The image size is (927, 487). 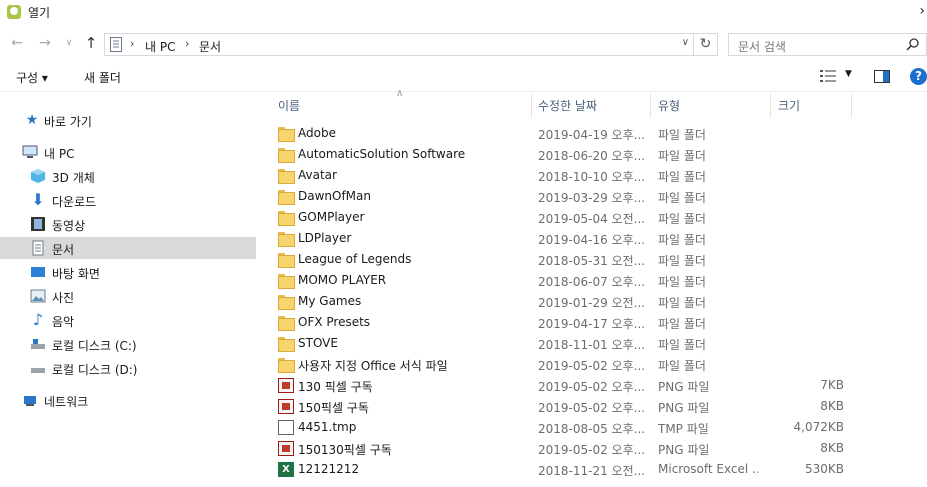 I want to click on file-size: 7KB, so click(x=832, y=385).